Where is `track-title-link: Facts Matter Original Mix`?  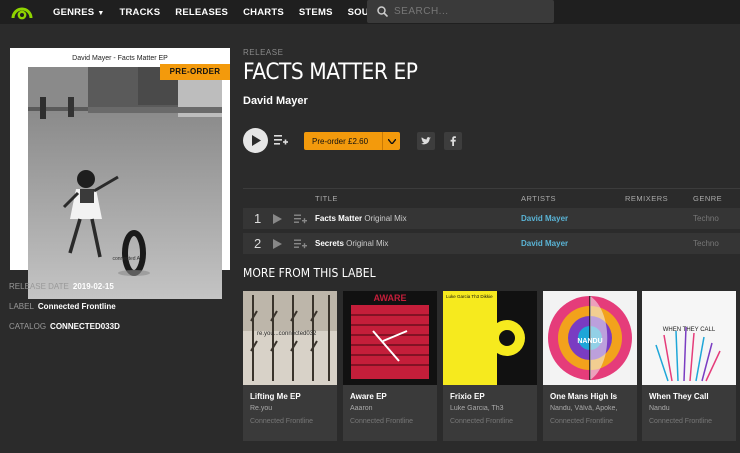 track-title-link: Facts Matter Original Mix is located at coordinates (361, 218).